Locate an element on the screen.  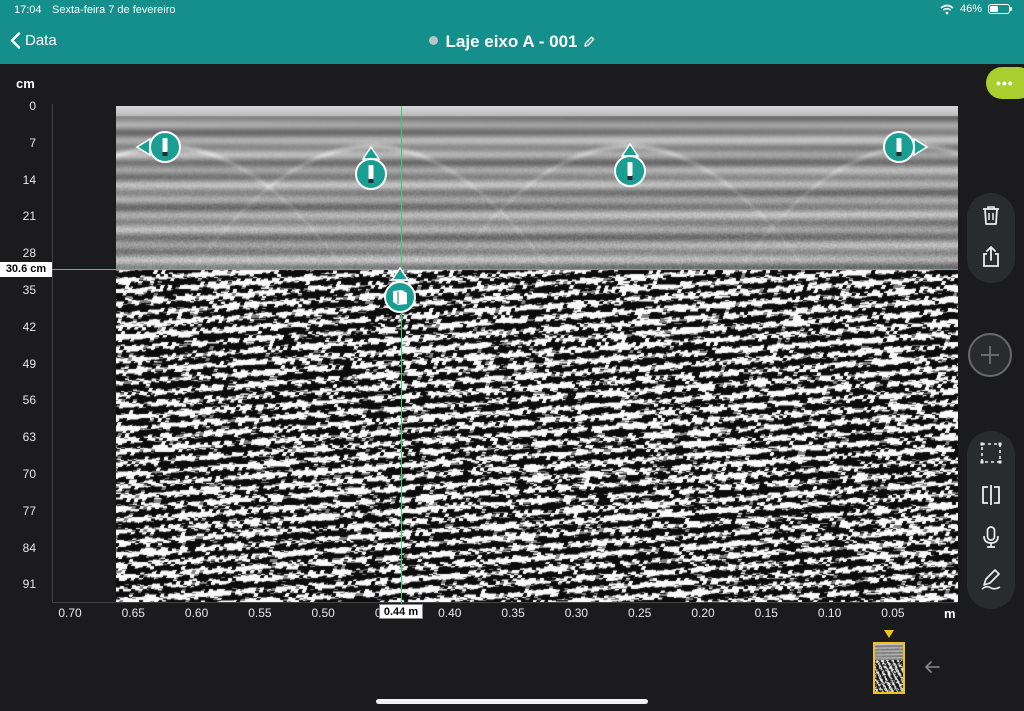
position-unit-label: m is located at coordinates (950, 613).